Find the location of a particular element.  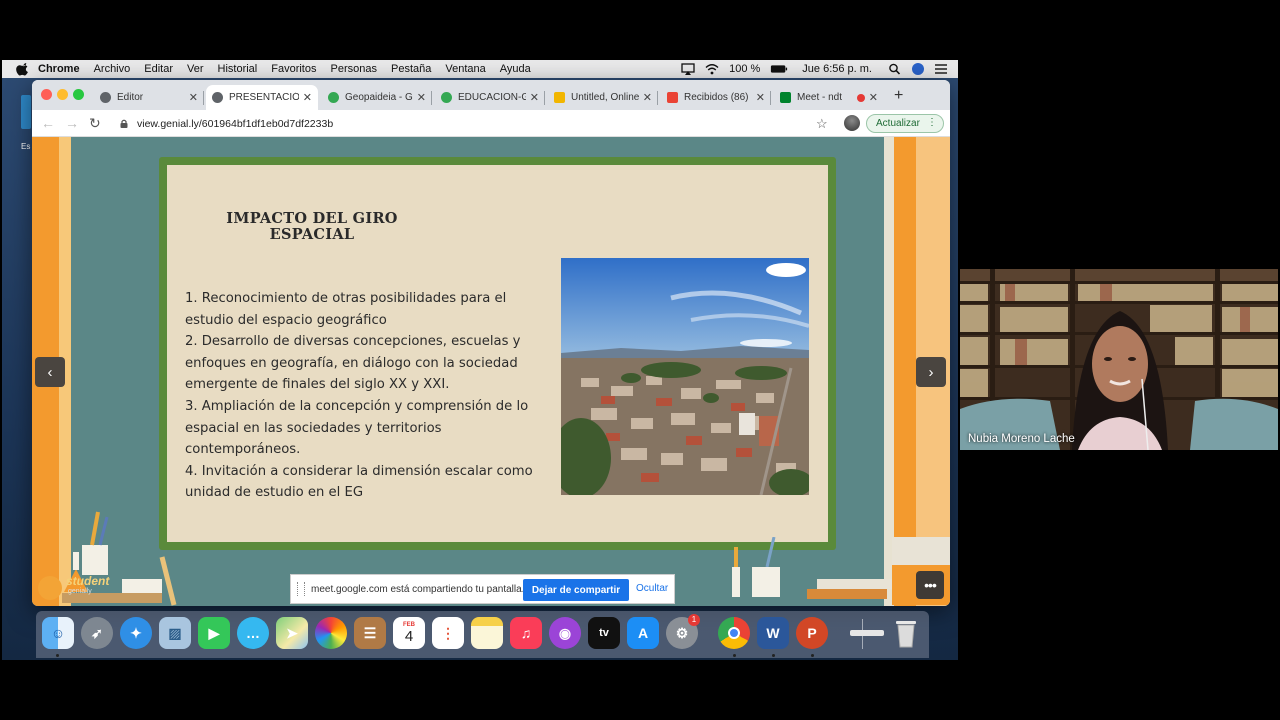

close-window-button is located at coordinates (46, 94).